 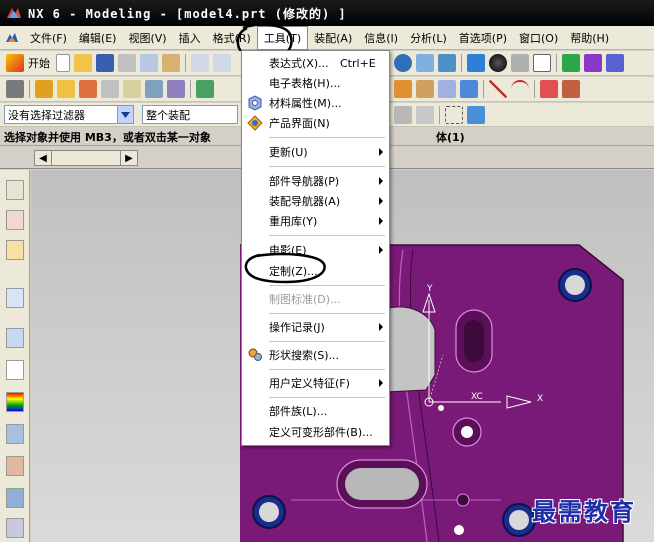 What do you see at coordinates (454, 114) in the screenshot?
I see `box-select-icon` at bounding box center [454, 114].